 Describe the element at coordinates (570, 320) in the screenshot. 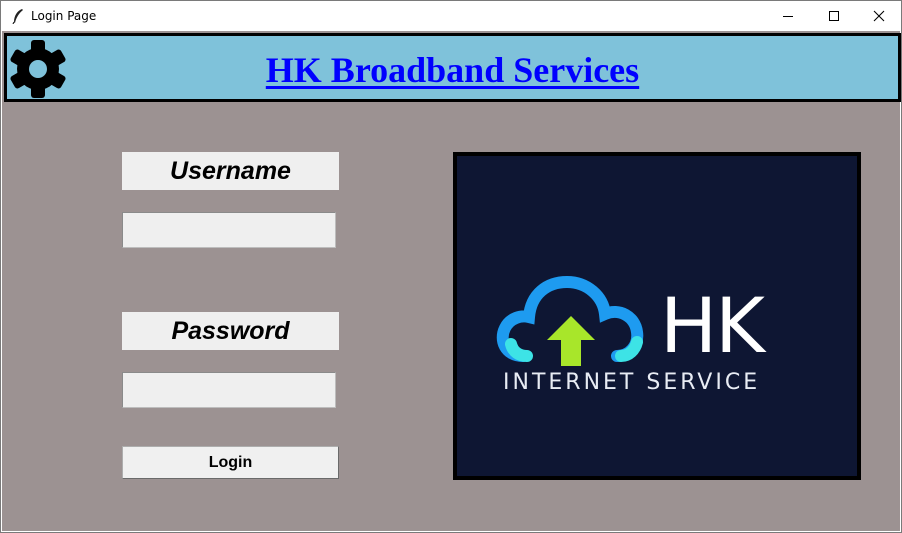

I see `cloud-upload-icon` at that location.